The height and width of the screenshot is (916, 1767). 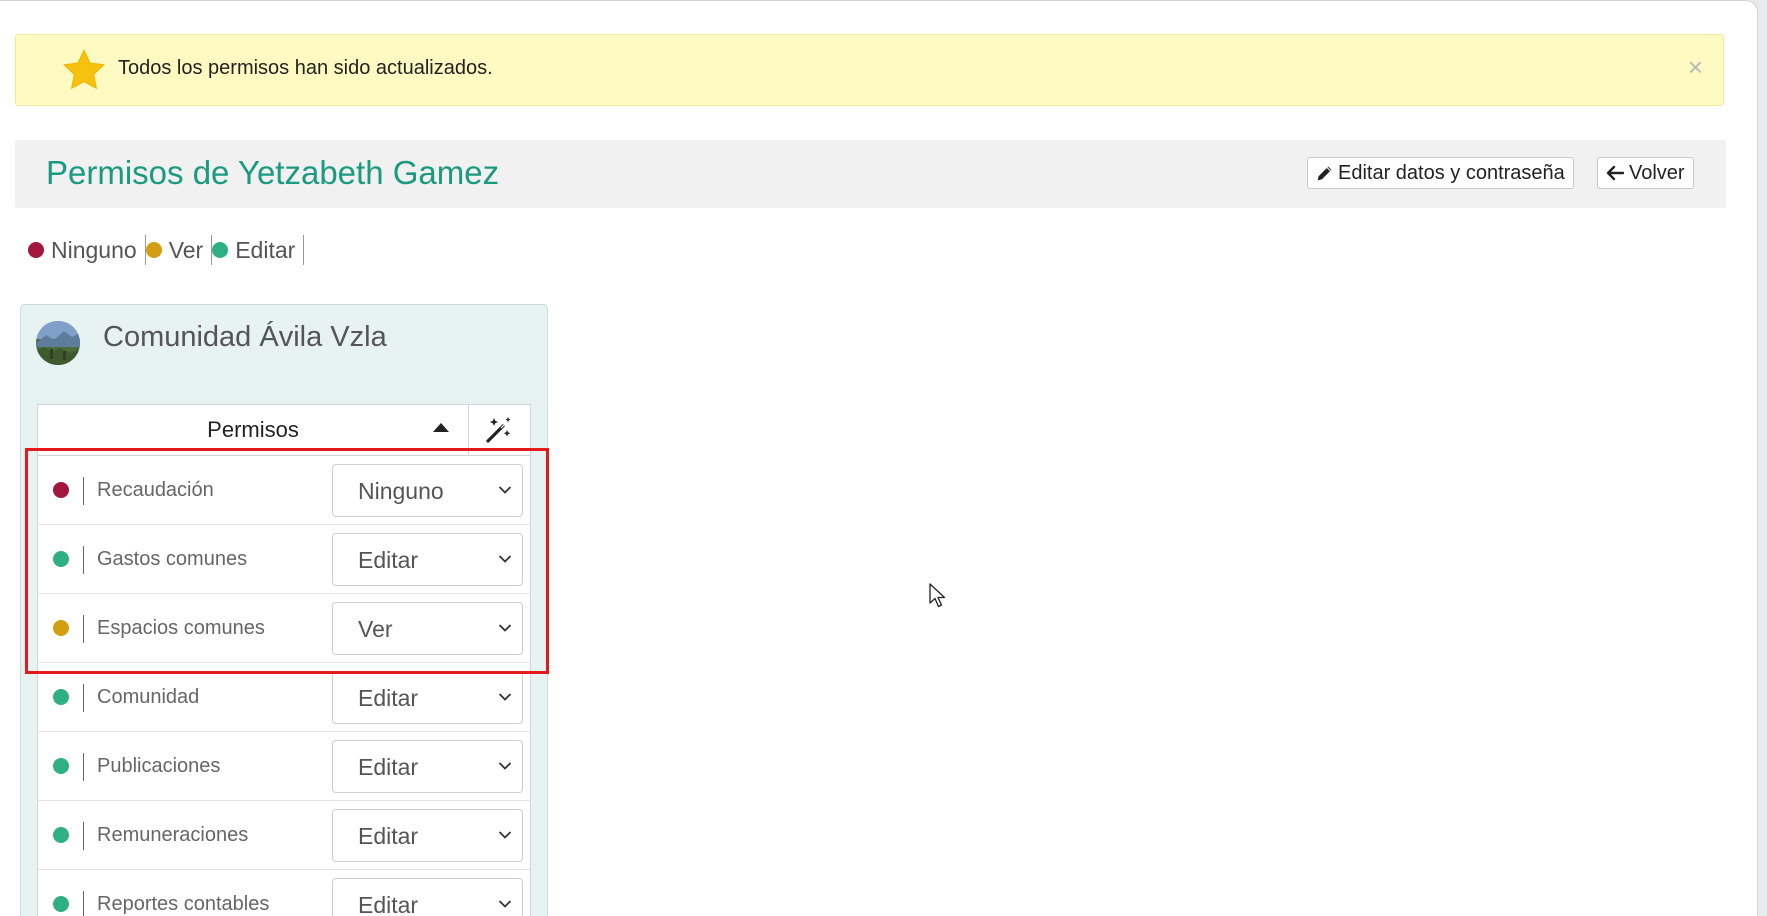 What do you see at coordinates (284, 766) in the screenshot?
I see `permission-row-publicaciones: Publicaciones Editar` at bounding box center [284, 766].